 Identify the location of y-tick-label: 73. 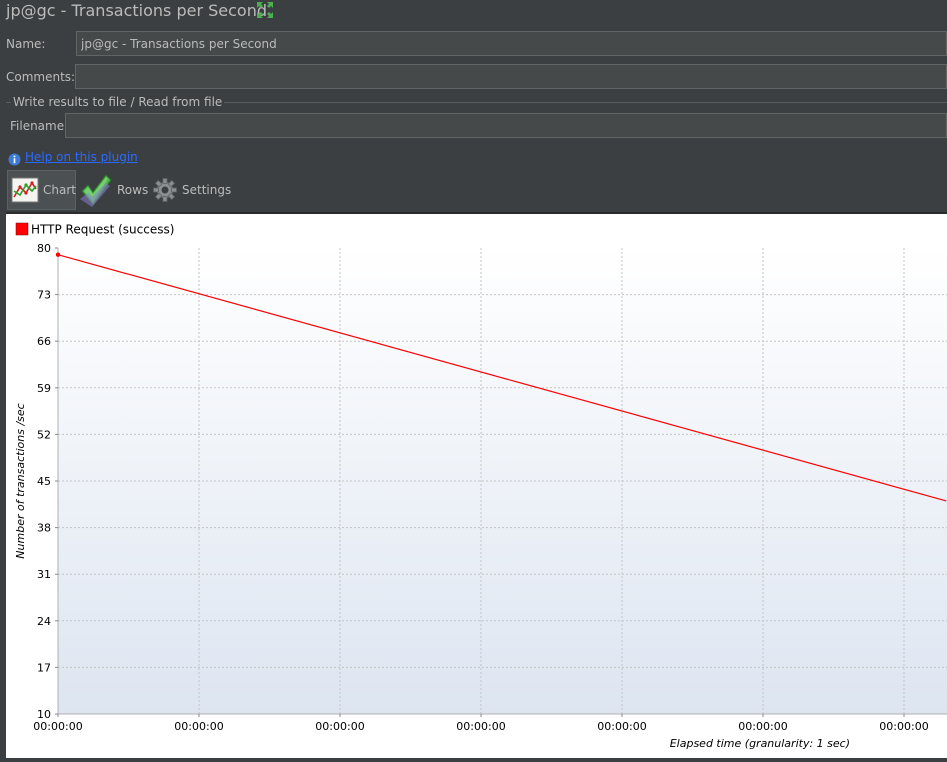
(44, 295).